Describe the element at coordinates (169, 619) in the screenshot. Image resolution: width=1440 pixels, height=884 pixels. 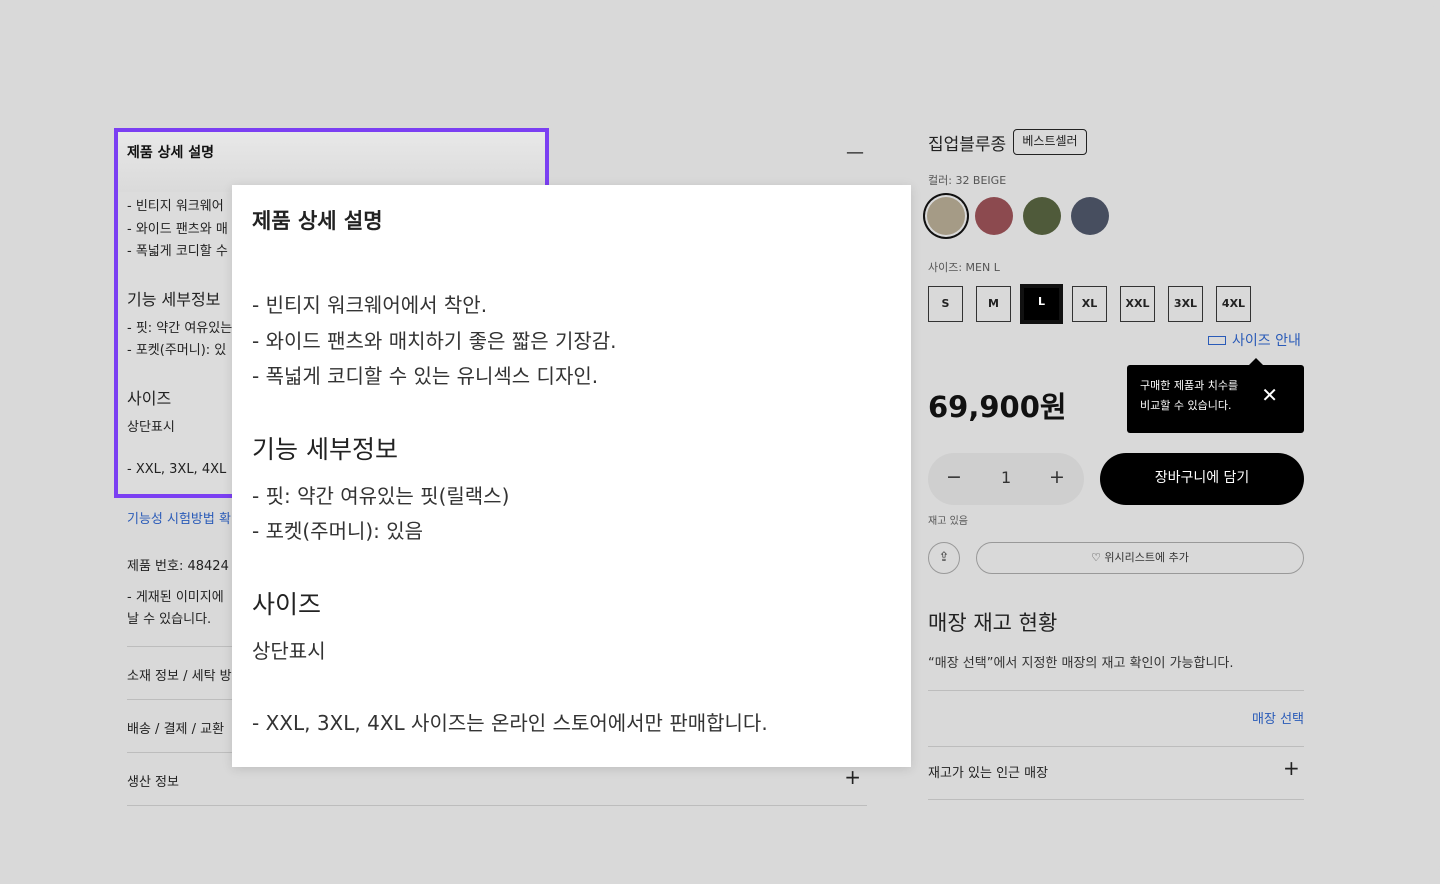
I see `image-note: 날 수 있습니다.` at that location.